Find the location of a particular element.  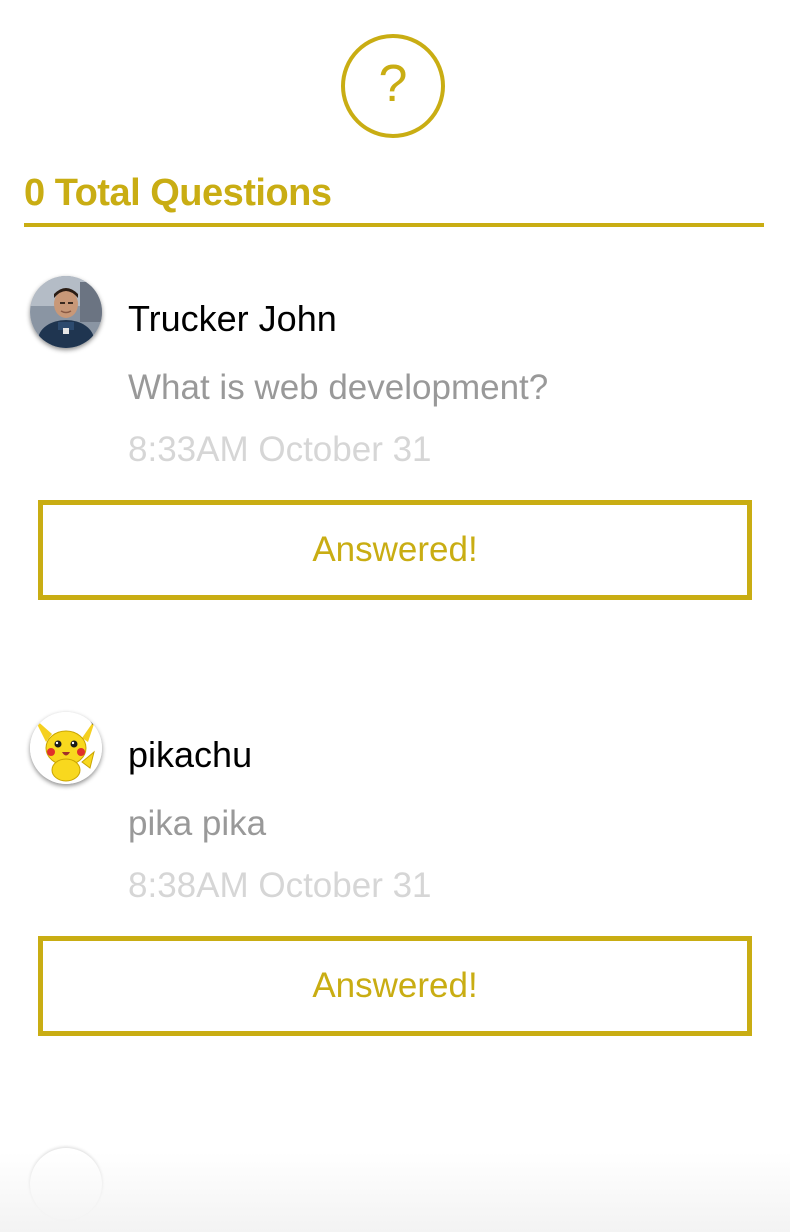

question-mark-glyph: ? is located at coordinates (393, 84).